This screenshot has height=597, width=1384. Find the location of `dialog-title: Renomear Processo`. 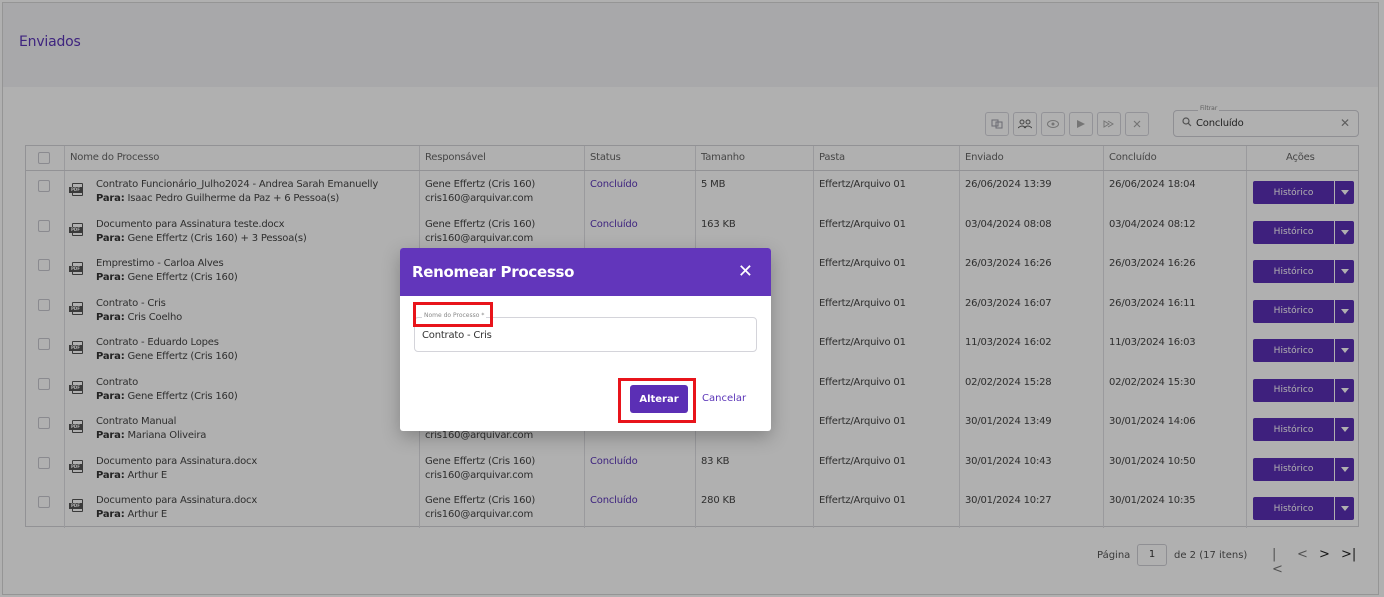

dialog-title: Renomear Processo is located at coordinates (493, 272).